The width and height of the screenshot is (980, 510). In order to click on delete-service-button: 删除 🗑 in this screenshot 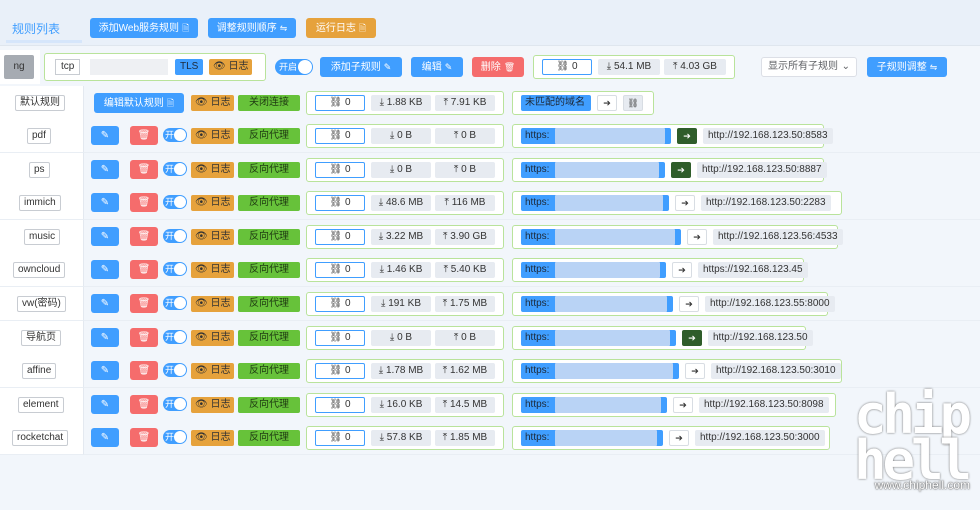, I will do `click(498, 67)`.